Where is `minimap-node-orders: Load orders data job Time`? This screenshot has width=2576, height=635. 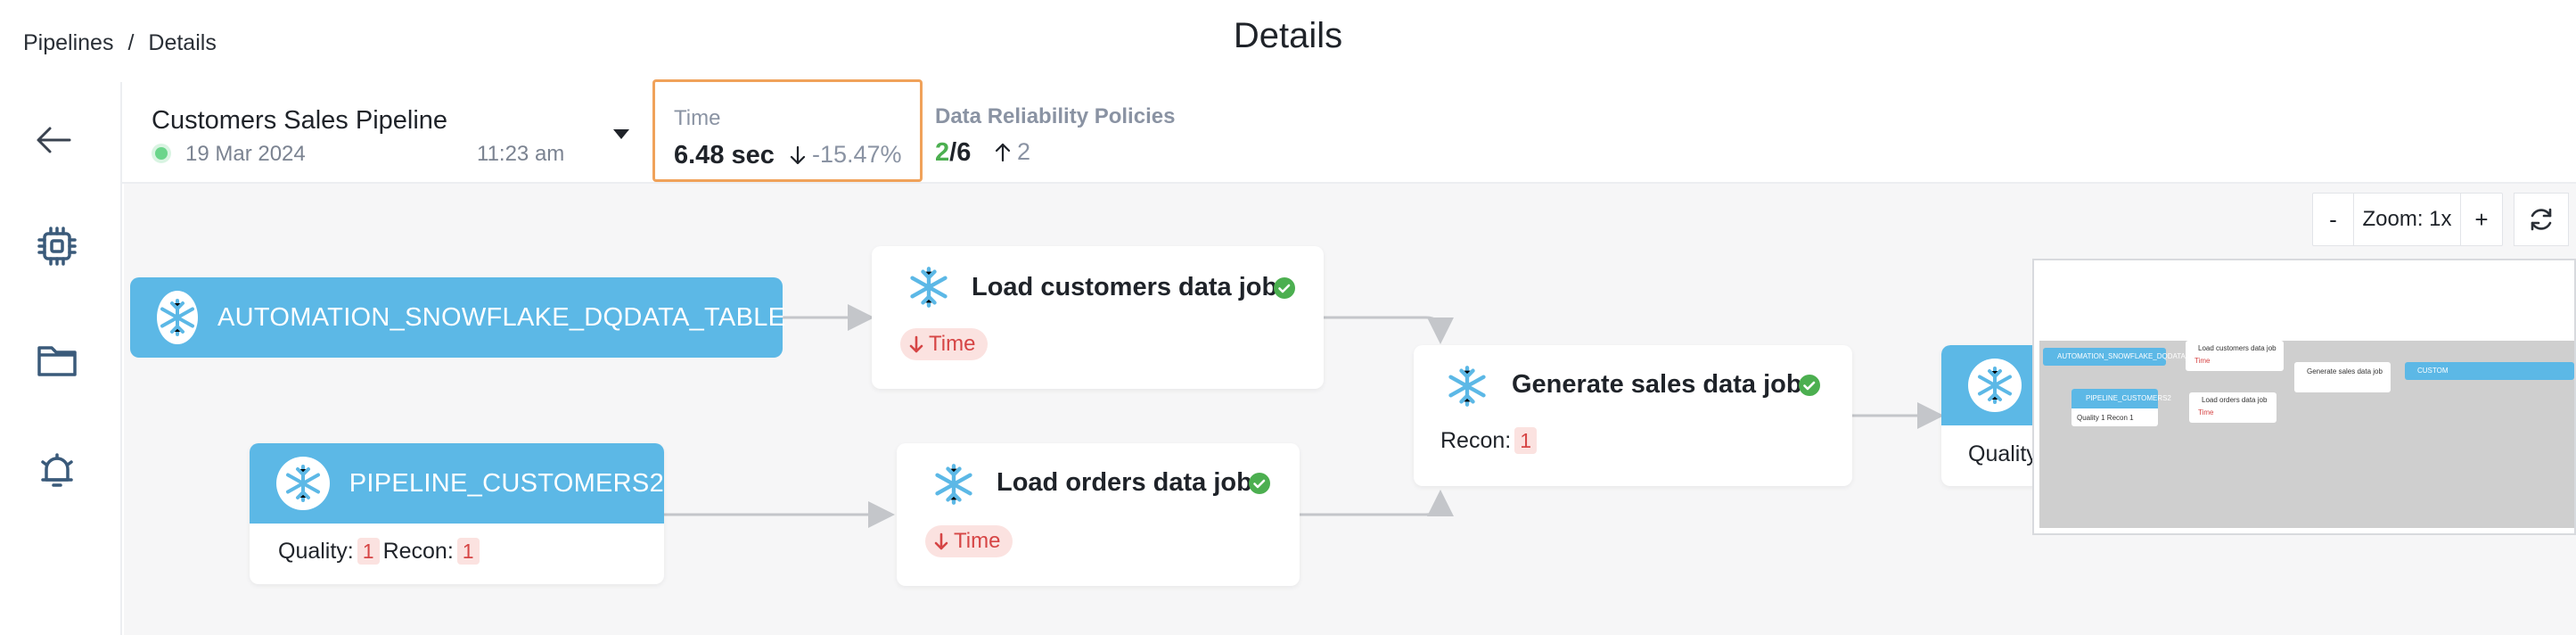 minimap-node-orders: Load orders data job Time is located at coordinates (2233, 408).